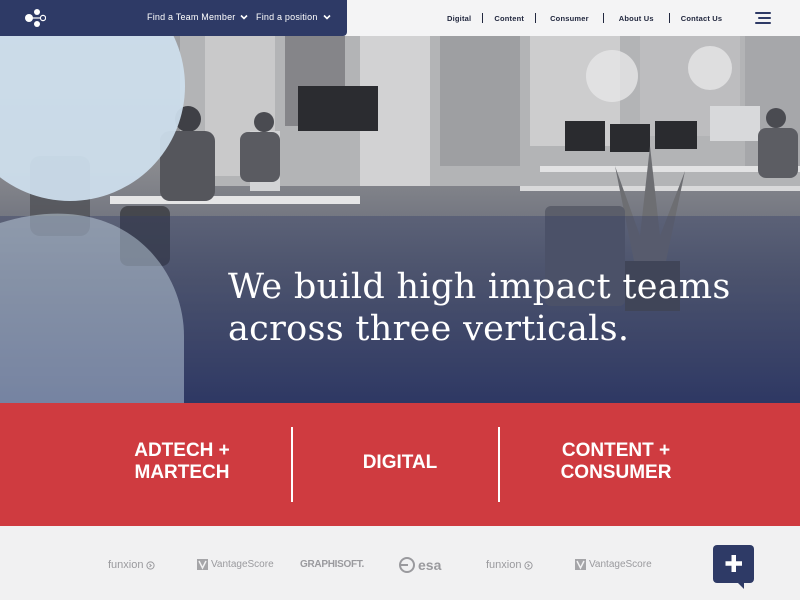 Image resolution: width=800 pixels, height=600 pixels. I want to click on nav-link-digital: Digital, so click(459, 18).